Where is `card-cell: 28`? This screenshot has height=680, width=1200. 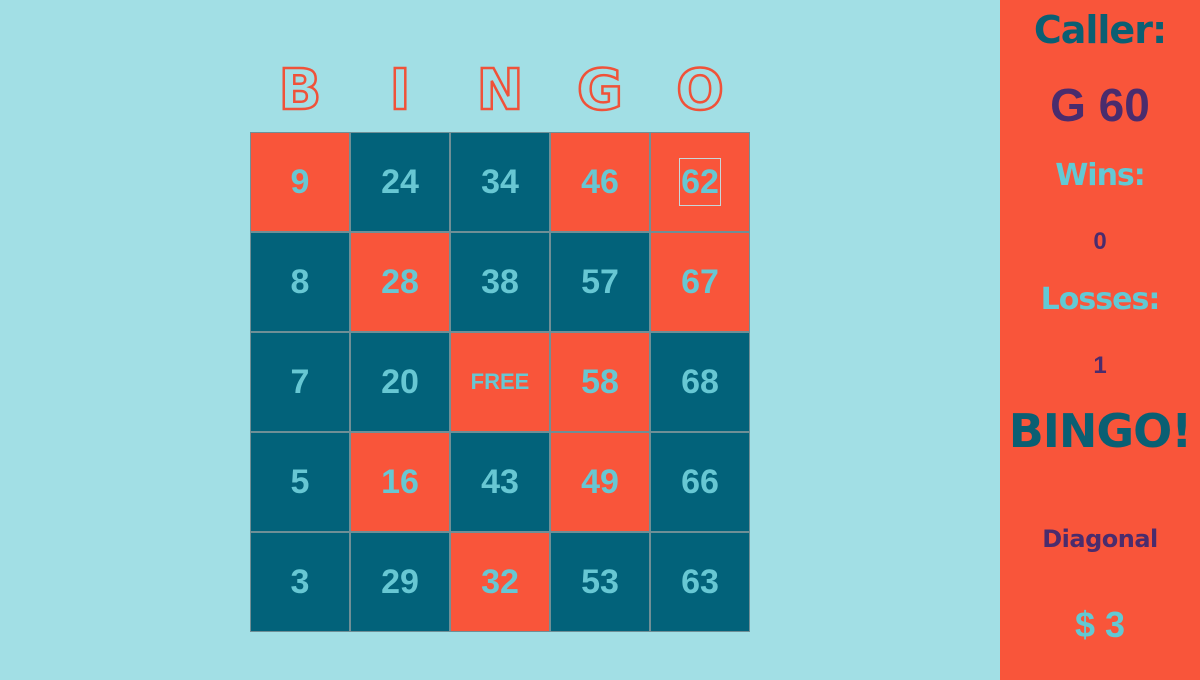 card-cell: 28 is located at coordinates (400, 282).